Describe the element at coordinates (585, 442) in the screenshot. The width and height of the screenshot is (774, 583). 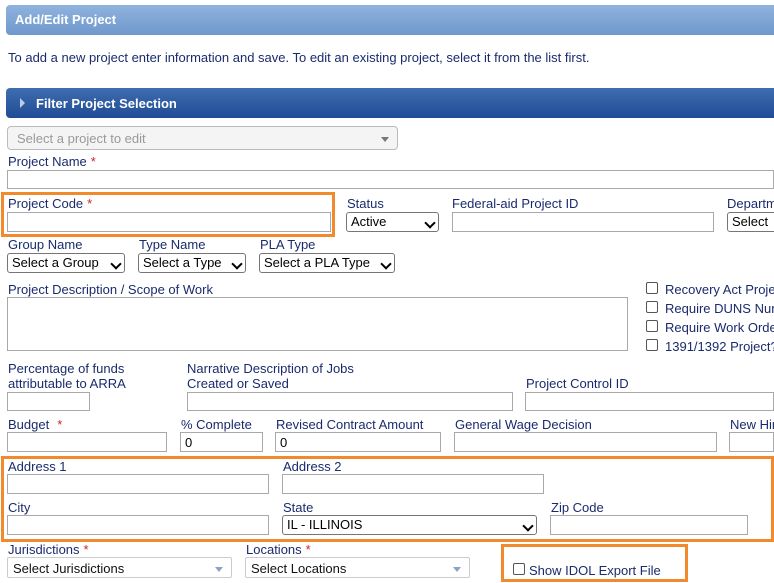
I see `wage-decision-input` at that location.